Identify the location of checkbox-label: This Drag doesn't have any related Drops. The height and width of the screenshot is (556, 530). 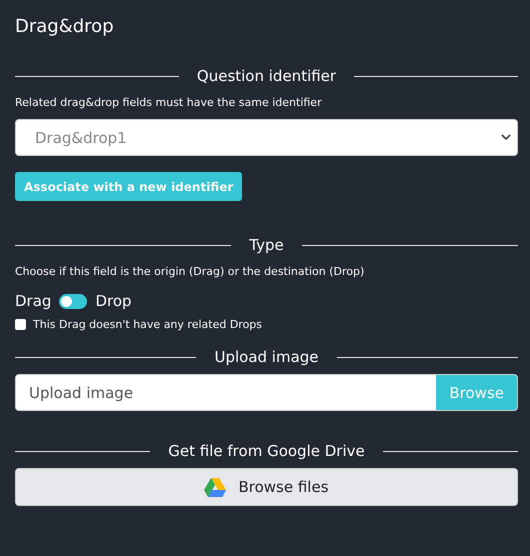
(147, 324).